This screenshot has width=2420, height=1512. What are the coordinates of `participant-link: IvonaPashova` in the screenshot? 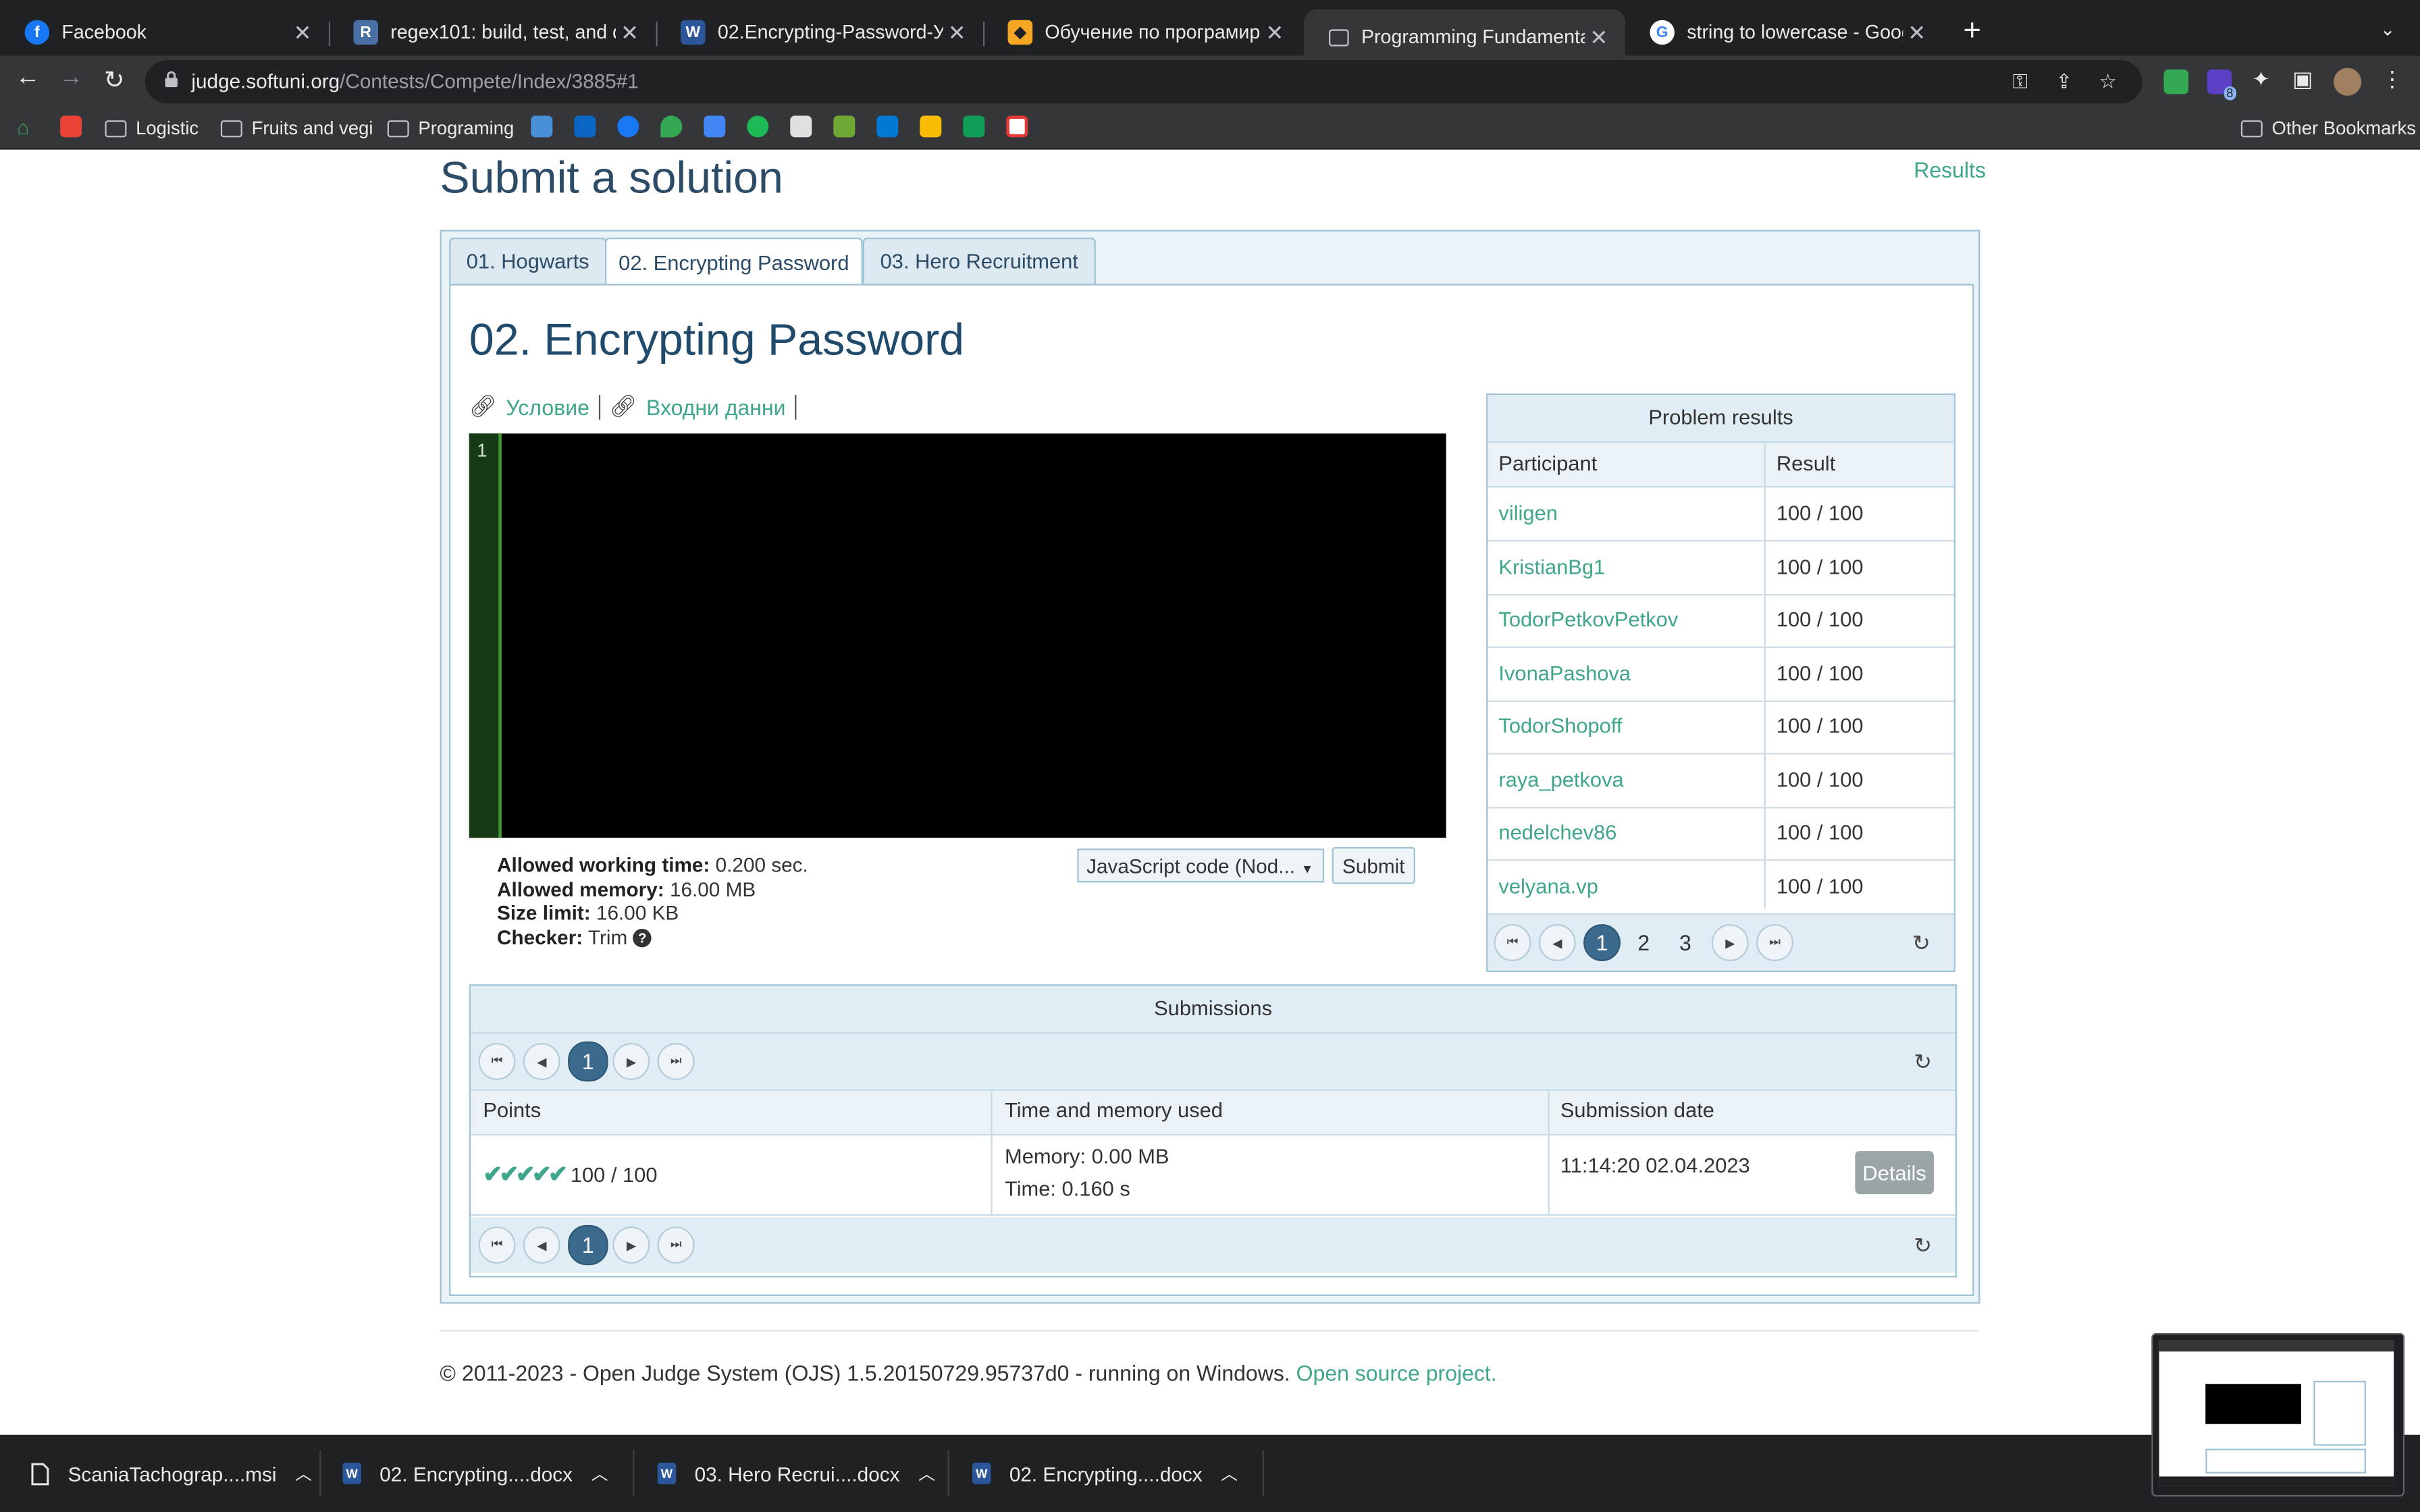 It's located at (1564, 673).